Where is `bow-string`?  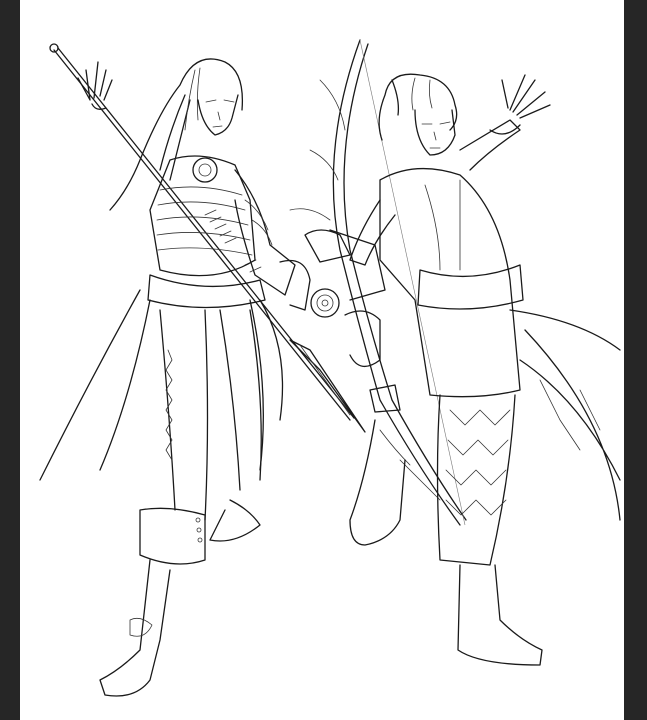
bow-string is located at coordinates (412, 282).